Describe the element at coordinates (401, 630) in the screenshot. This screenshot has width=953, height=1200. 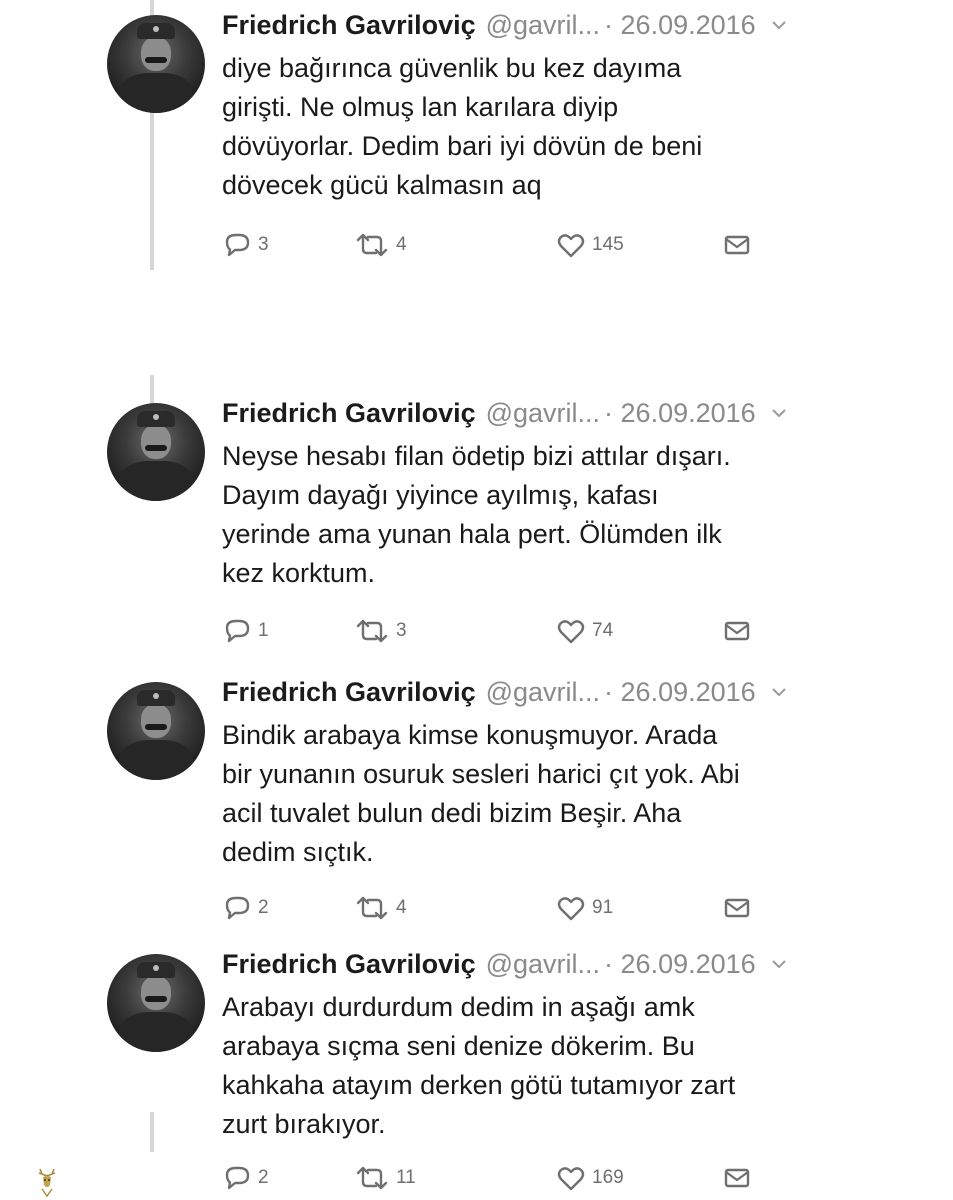
I see `retweet-count: 3` at that location.